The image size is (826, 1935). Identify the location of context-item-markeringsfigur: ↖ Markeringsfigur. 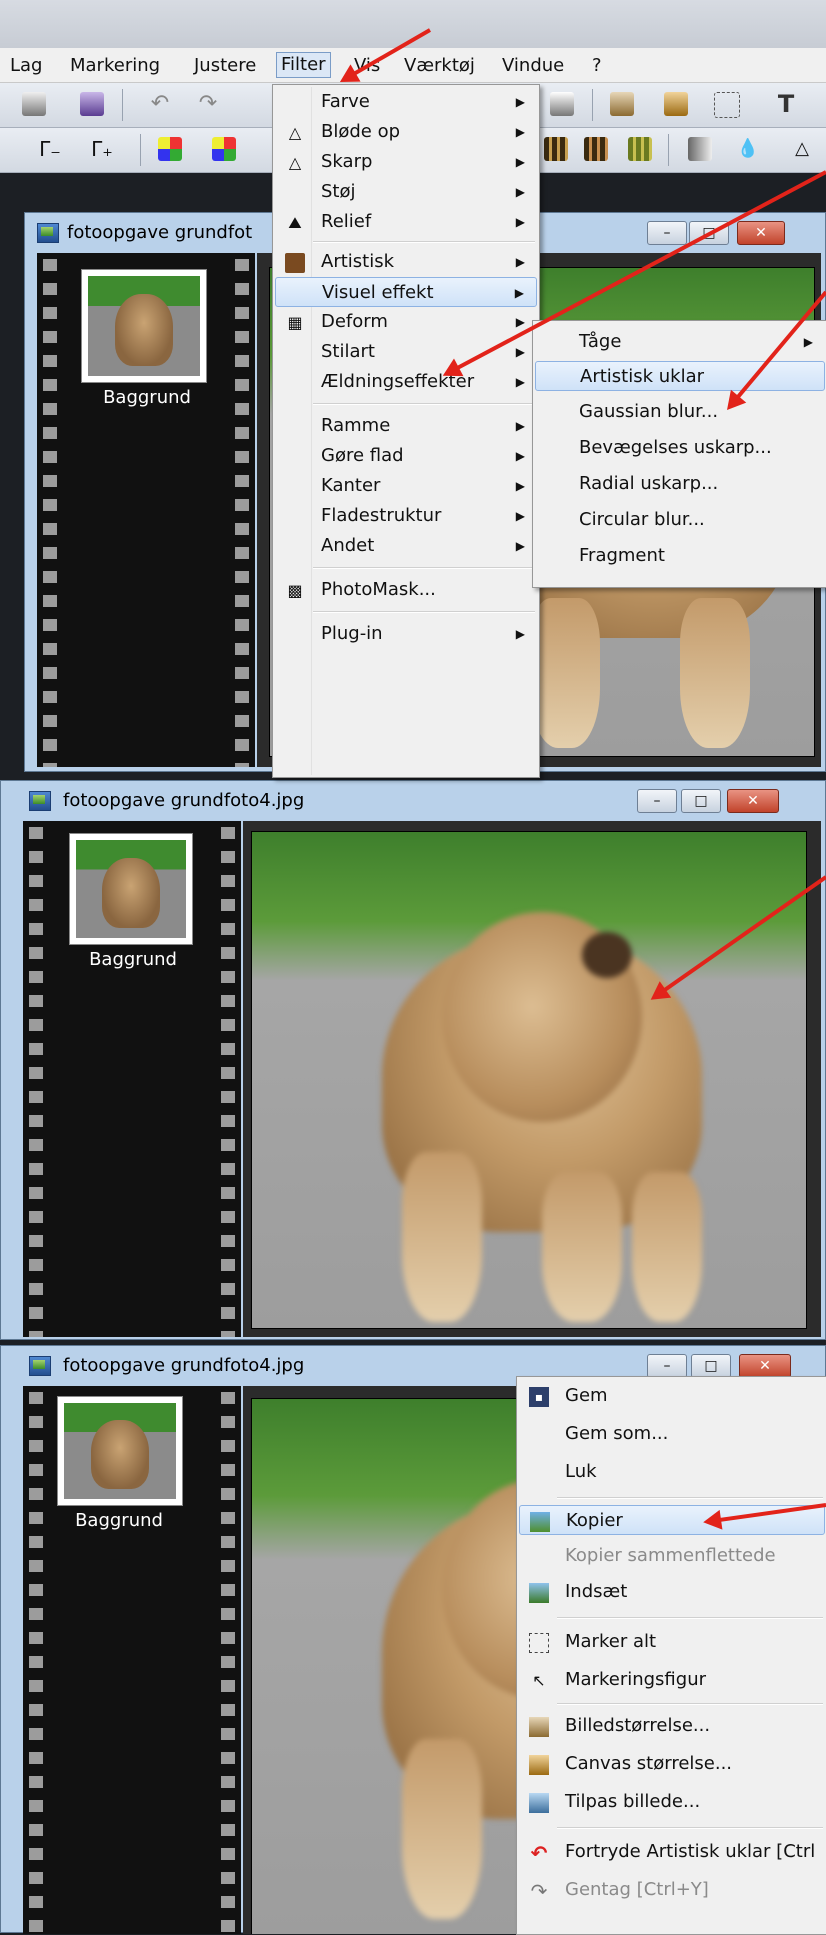
(672, 1680).